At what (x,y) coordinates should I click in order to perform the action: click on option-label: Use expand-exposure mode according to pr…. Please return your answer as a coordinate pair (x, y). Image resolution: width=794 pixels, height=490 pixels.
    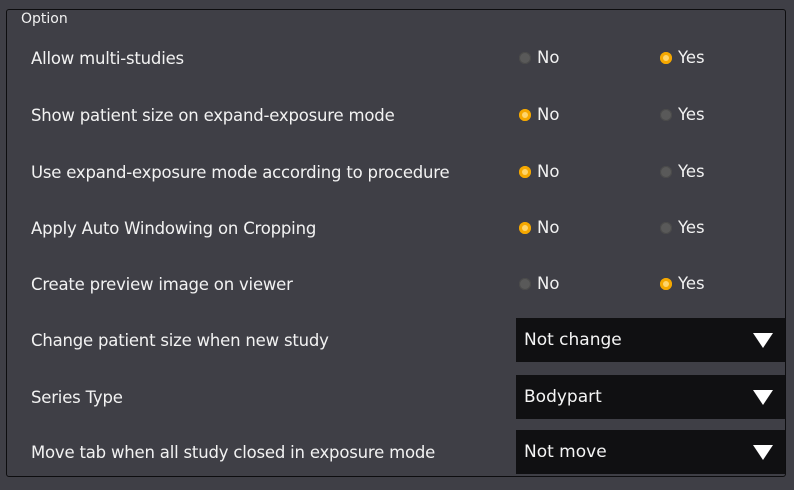
    Looking at the image, I should click on (240, 172).